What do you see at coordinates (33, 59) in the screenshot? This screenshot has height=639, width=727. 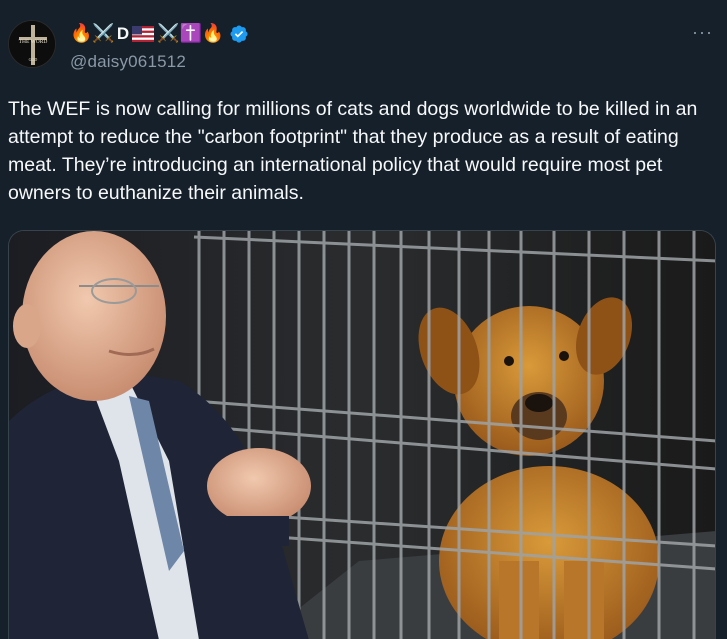 I see `avatar-text-bottom: GOD` at bounding box center [33, 59].